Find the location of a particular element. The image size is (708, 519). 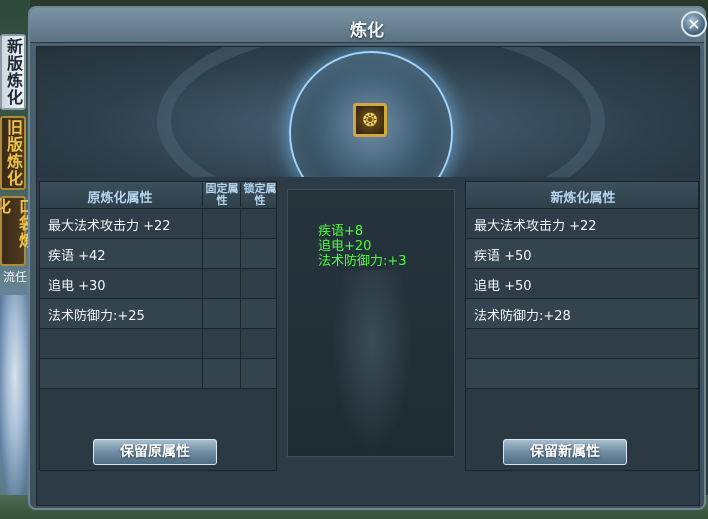

character-figure is located at coordinates (15, 395).